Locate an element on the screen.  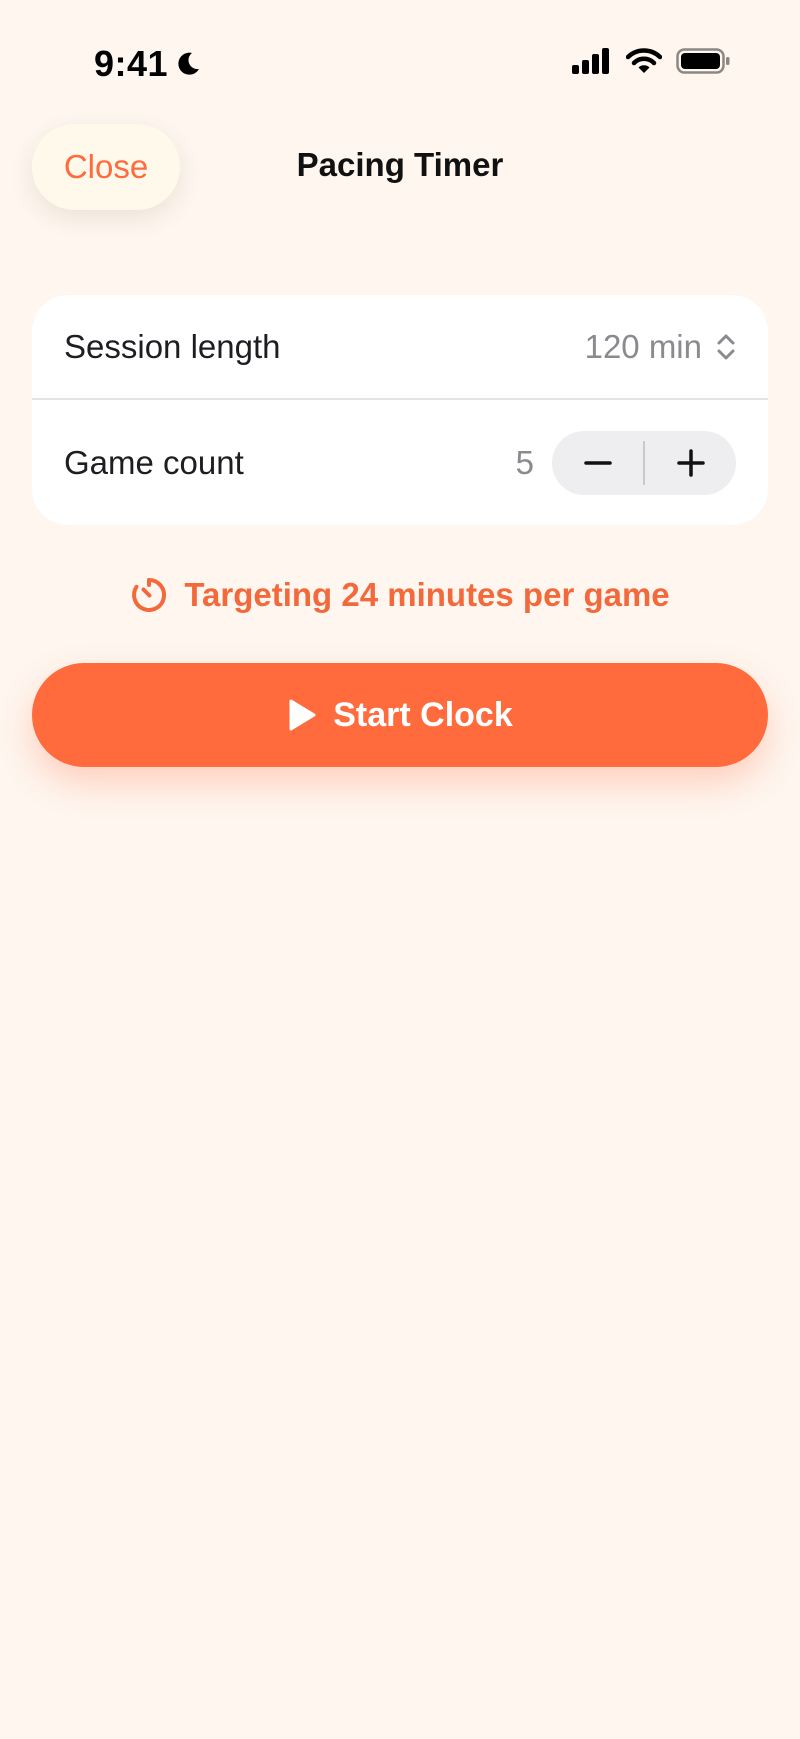
increment-button is located at coordinates (690, 463).